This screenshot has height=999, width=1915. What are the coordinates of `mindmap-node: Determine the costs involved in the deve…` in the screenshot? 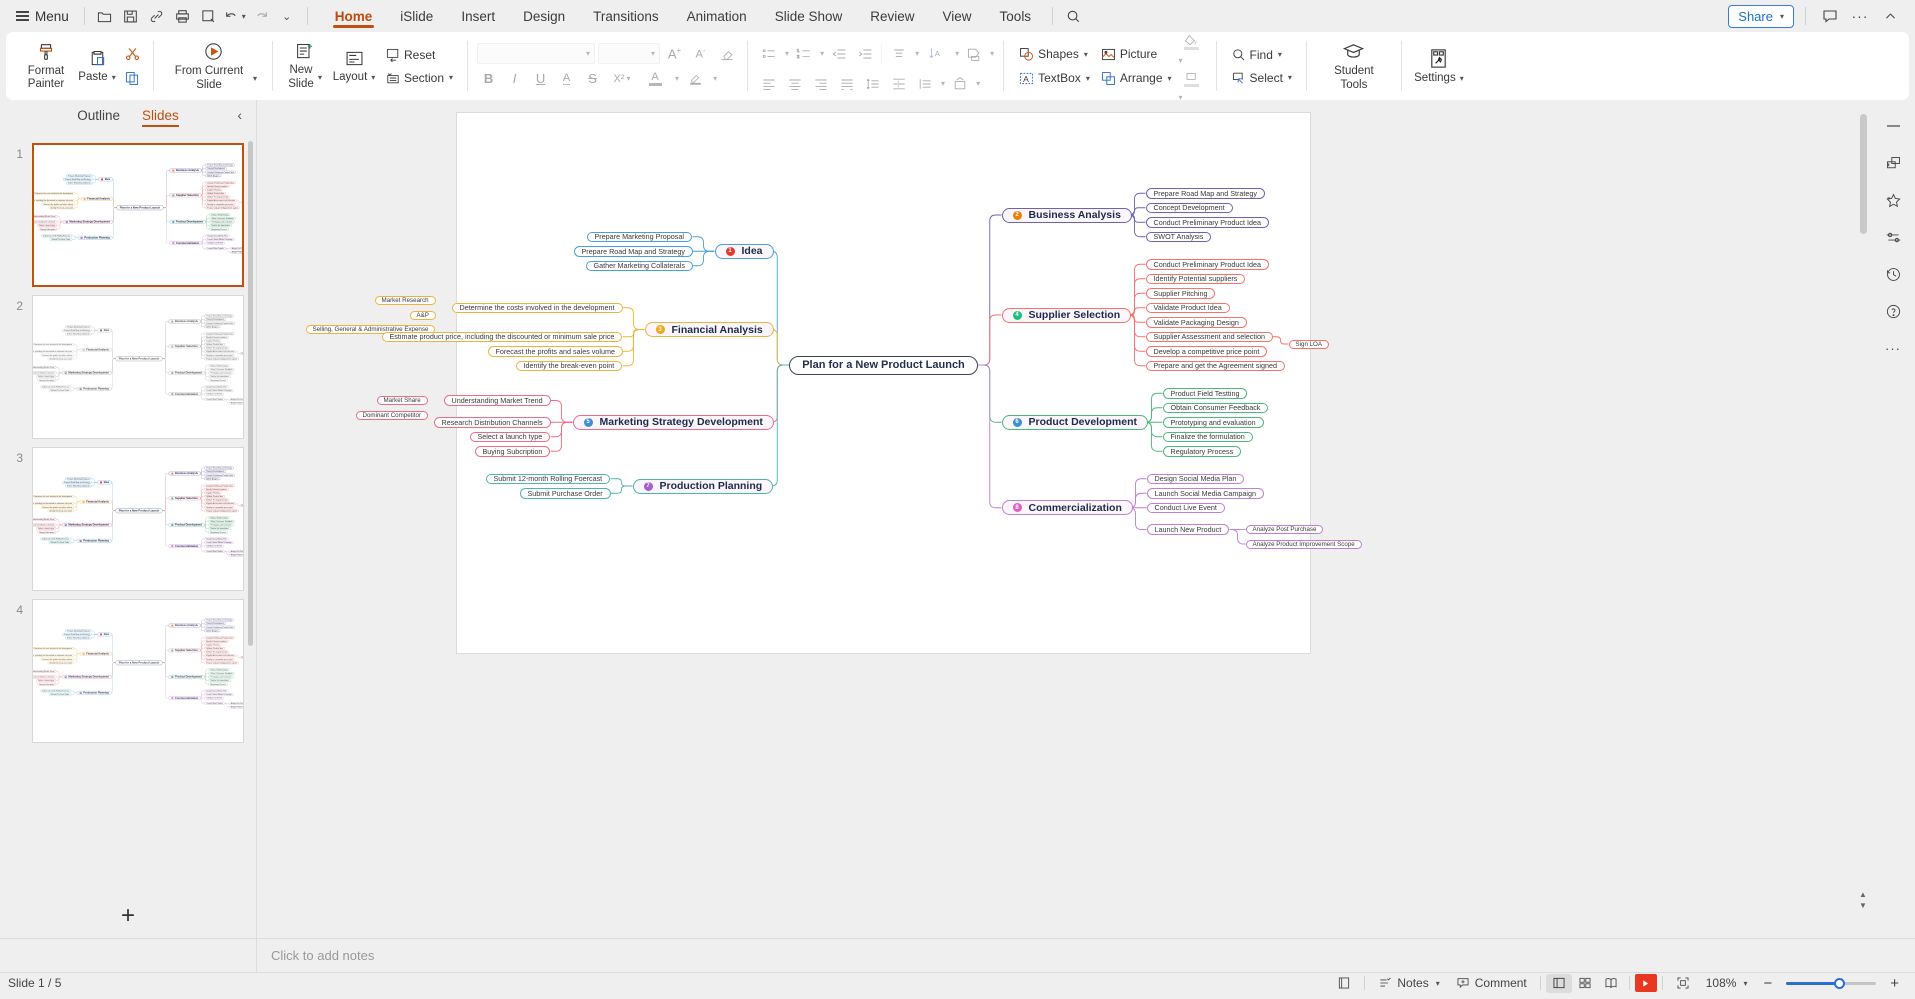 It's located at (54, 344).